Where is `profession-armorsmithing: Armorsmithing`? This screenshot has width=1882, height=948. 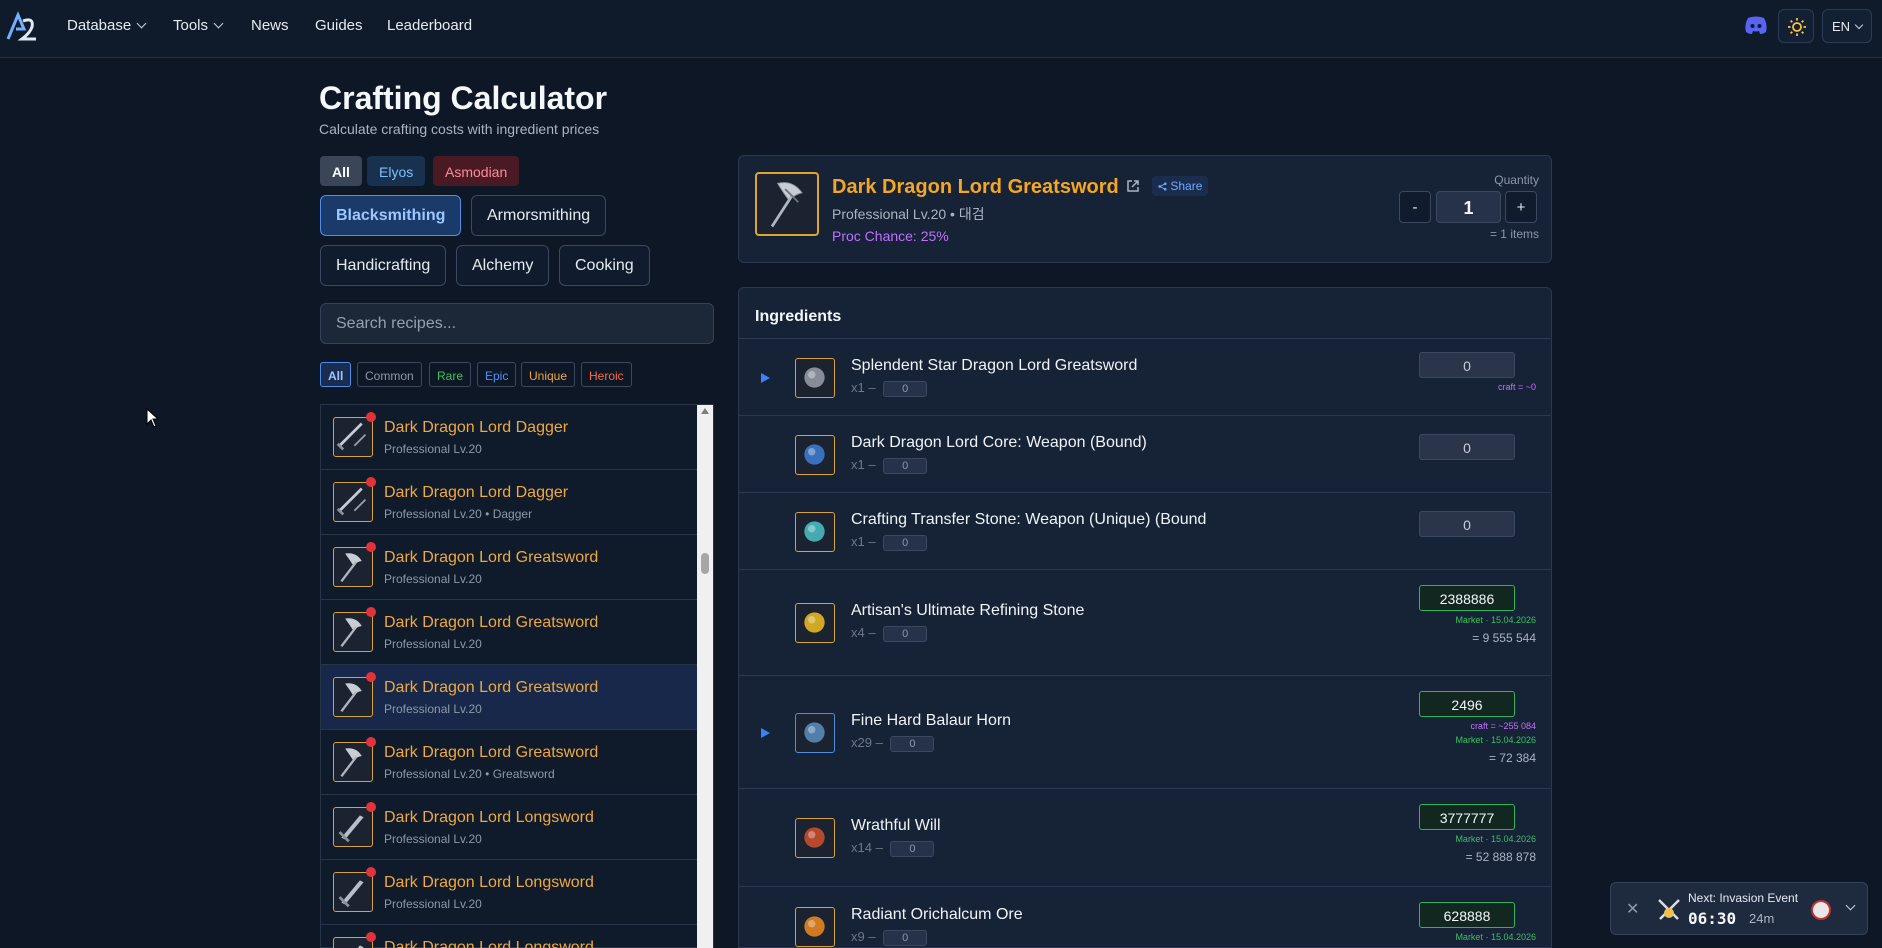
profession-armorsmithing: Armorsmithing is located at coordinates (539, 215).